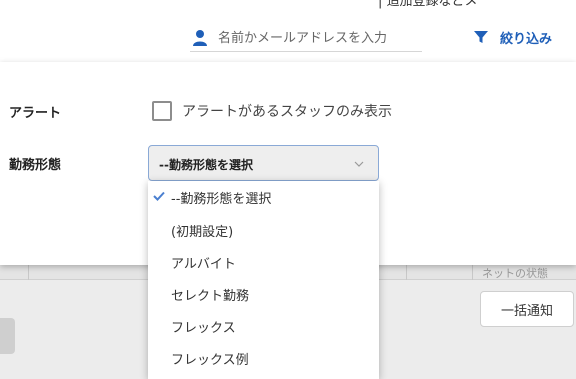 The width and height of the screenshot is (576, 379). I want to click on employment-type-label: 勤務形態, so click(35, 165).